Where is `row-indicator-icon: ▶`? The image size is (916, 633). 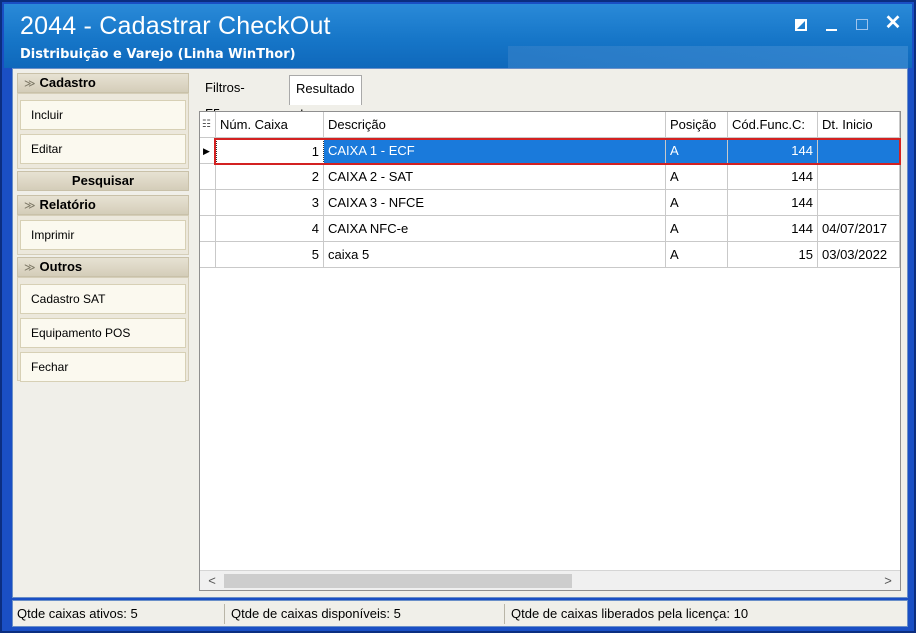 row-indicator-icon: ▶ is located at coordinates (208, 151).